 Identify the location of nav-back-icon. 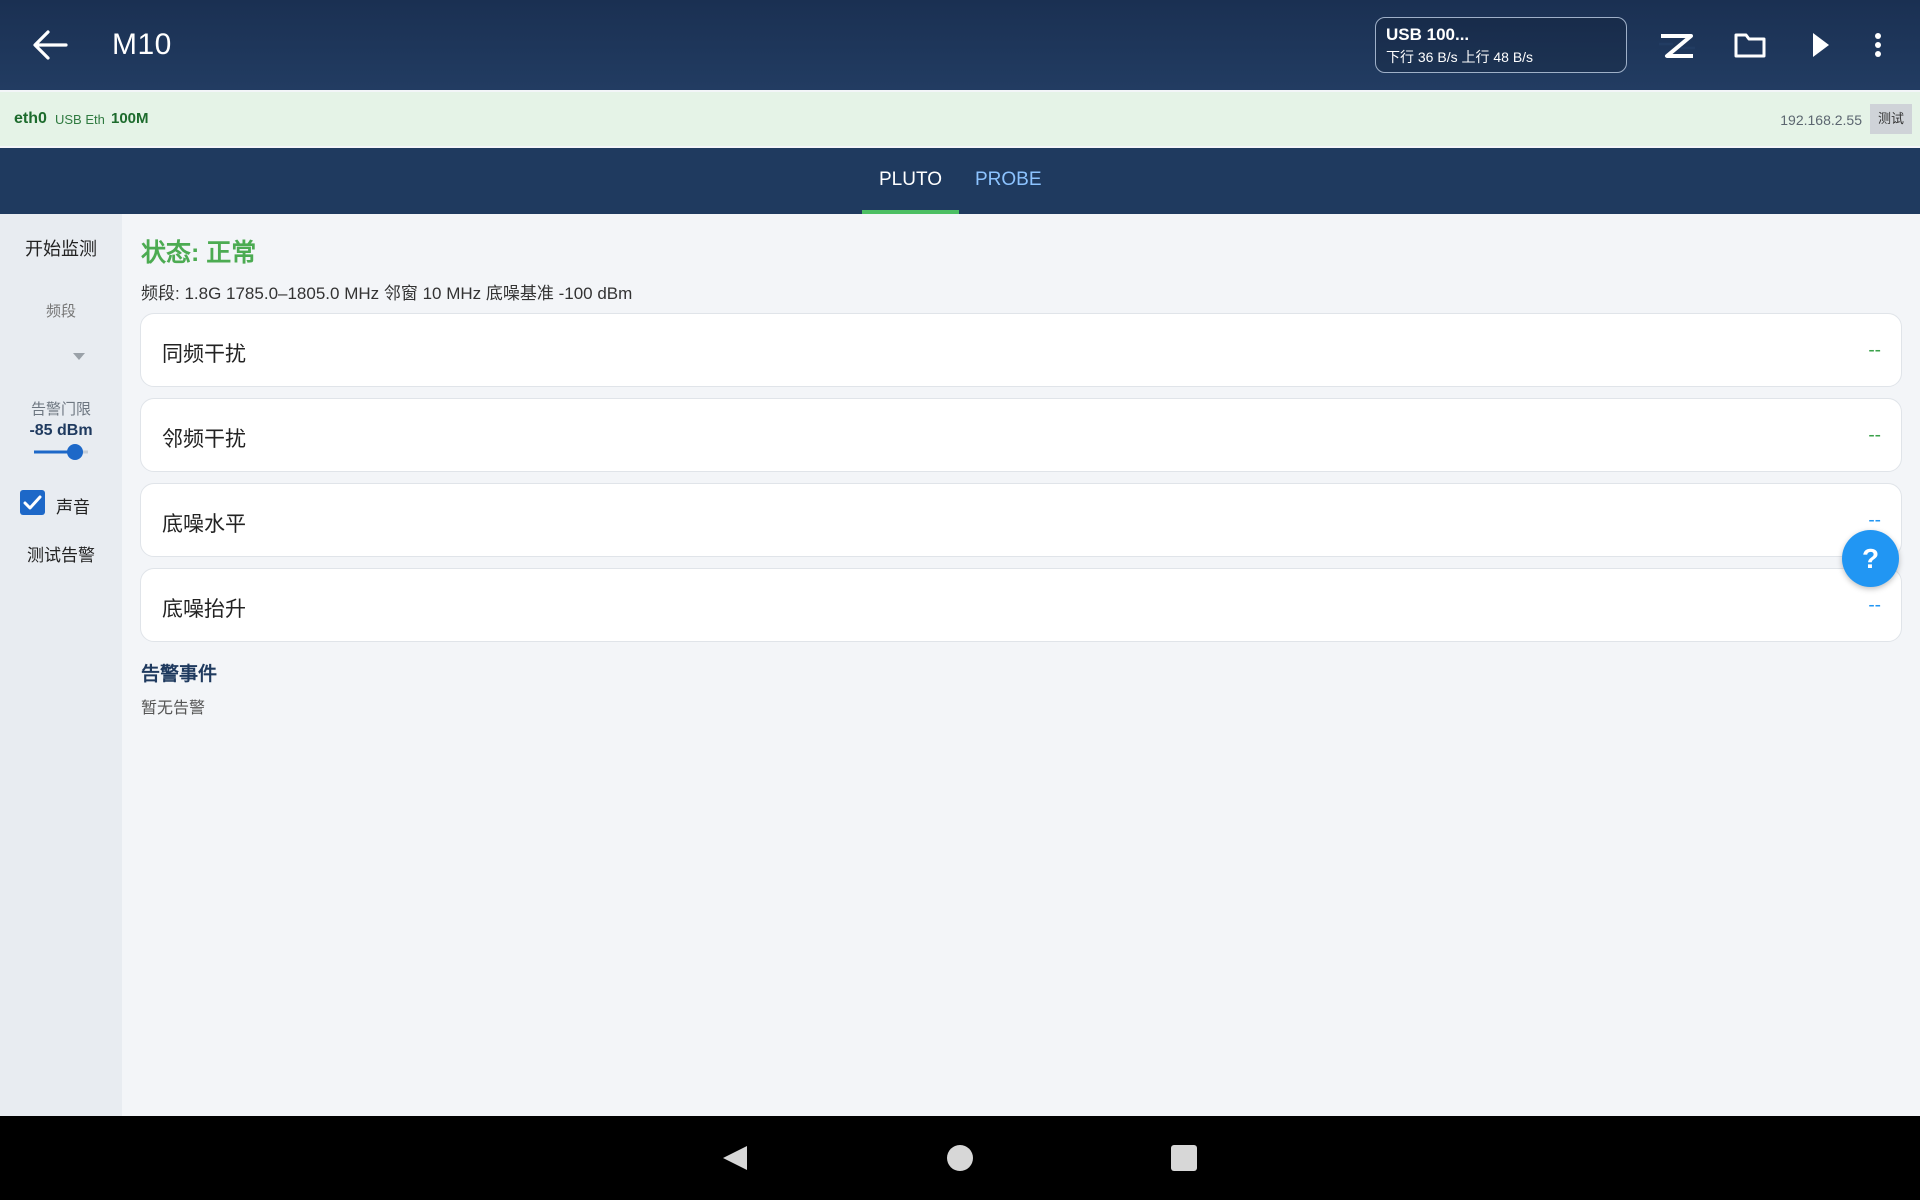
(735, 1158).